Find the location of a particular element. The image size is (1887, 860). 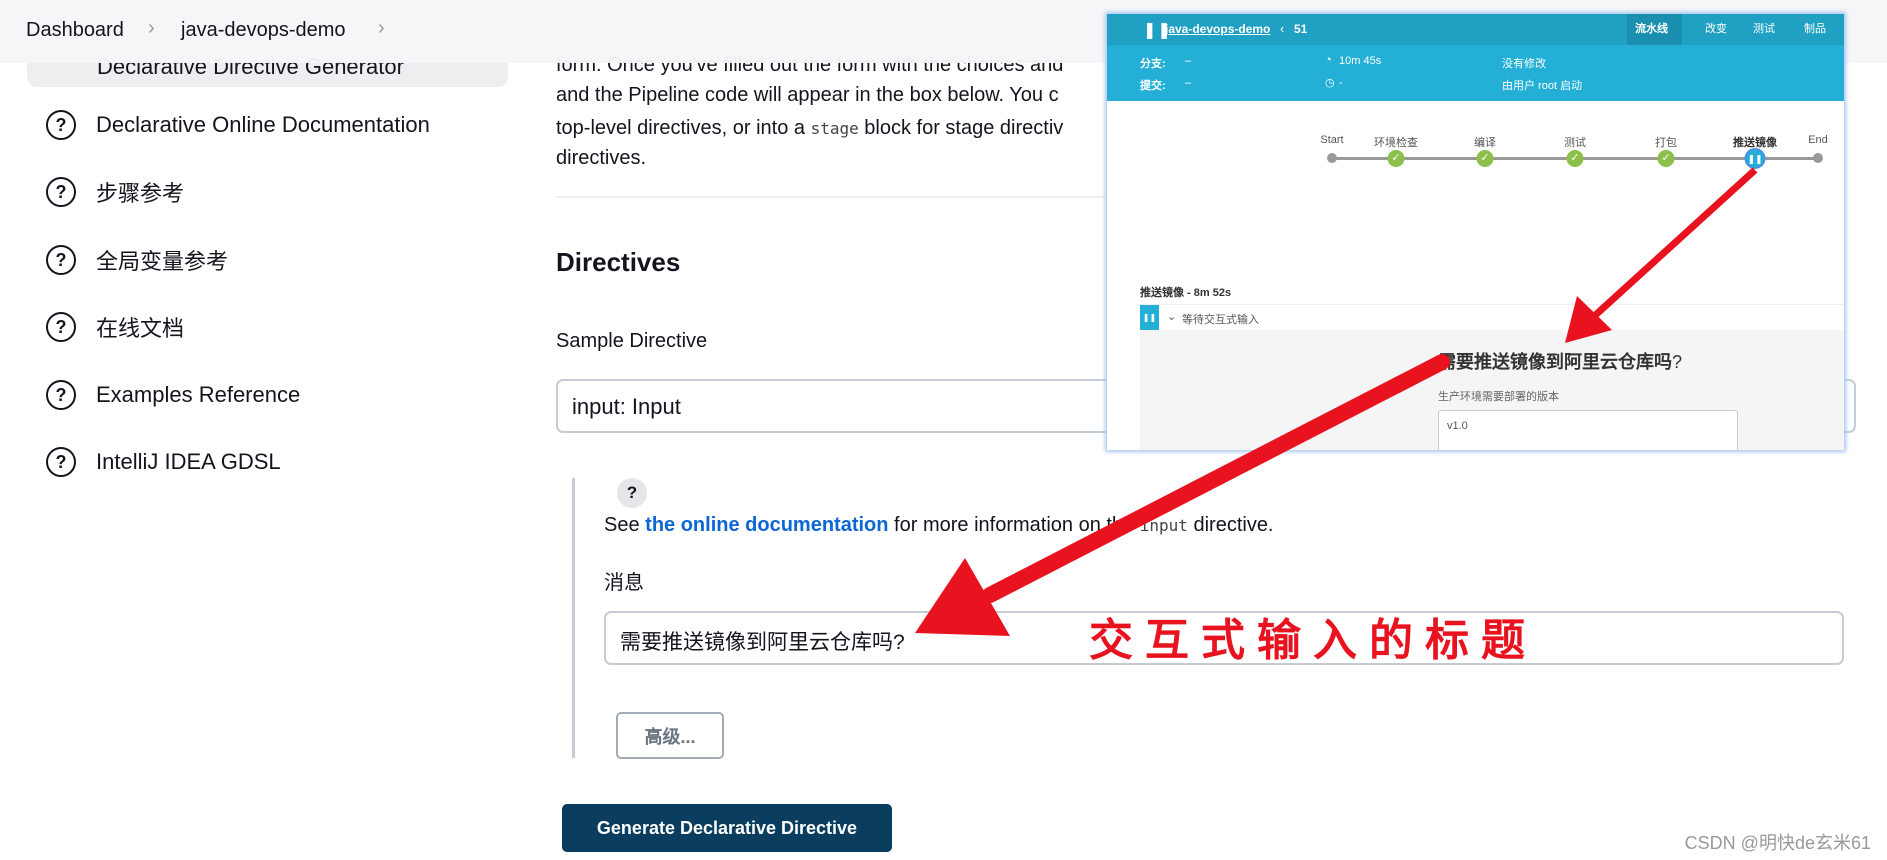

job-link: java-devops-demo is located at coordinates (1217, 29).